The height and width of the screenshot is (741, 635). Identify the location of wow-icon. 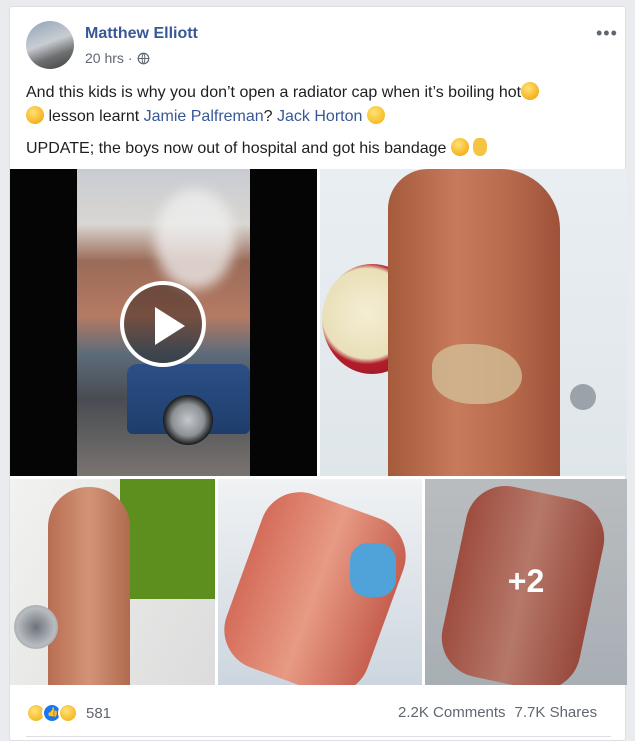
(68, 713).